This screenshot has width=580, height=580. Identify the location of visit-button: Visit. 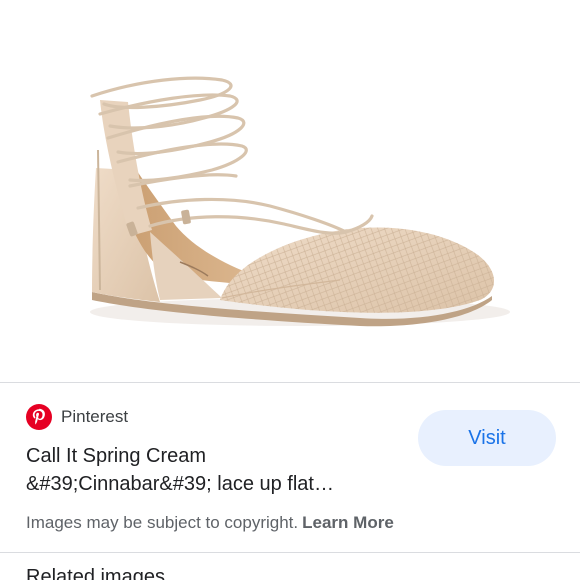
(487, 438).